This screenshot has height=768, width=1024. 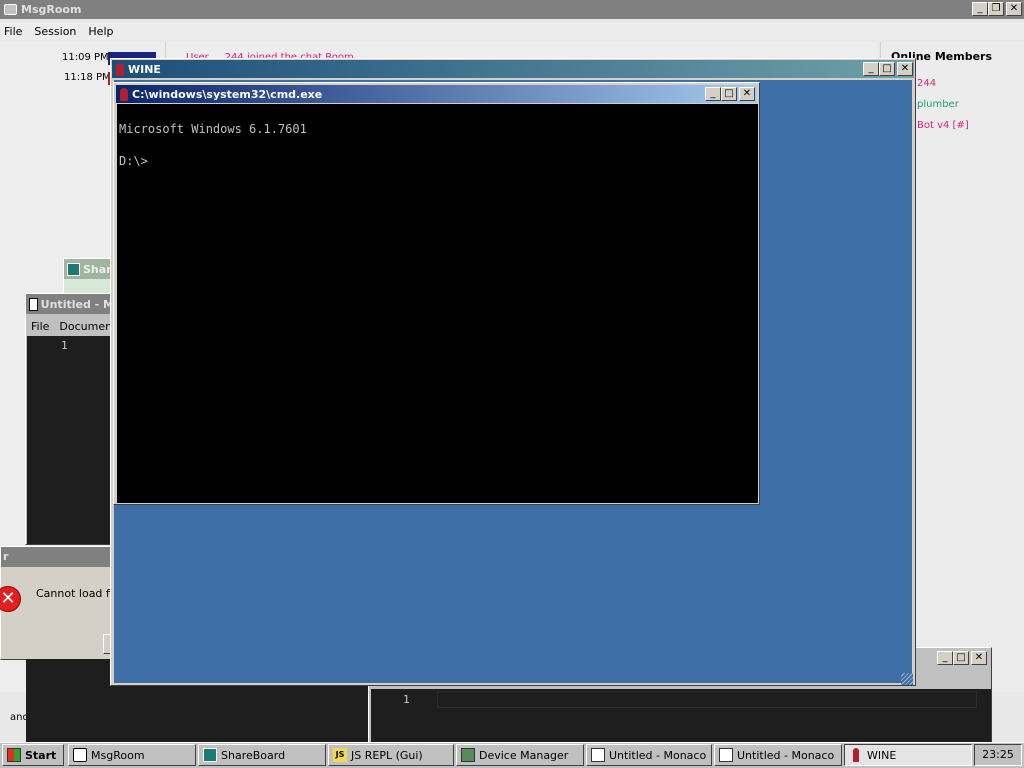 What do you see at coordinates (729, 94) in the screenshot?
I see `cmd-maximize-button: □` at bounding box center [729, 94].